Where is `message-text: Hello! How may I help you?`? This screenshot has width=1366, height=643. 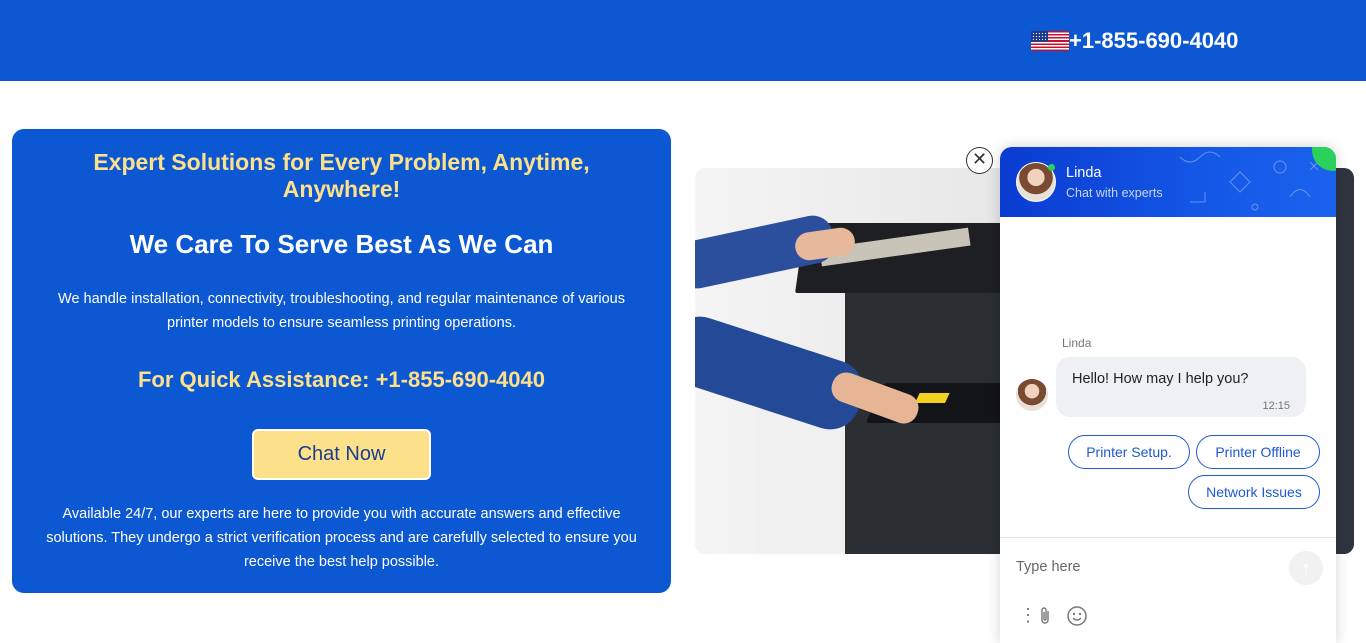 message-text: Hello! How may I help you? is located at coordinates (1160, 379).